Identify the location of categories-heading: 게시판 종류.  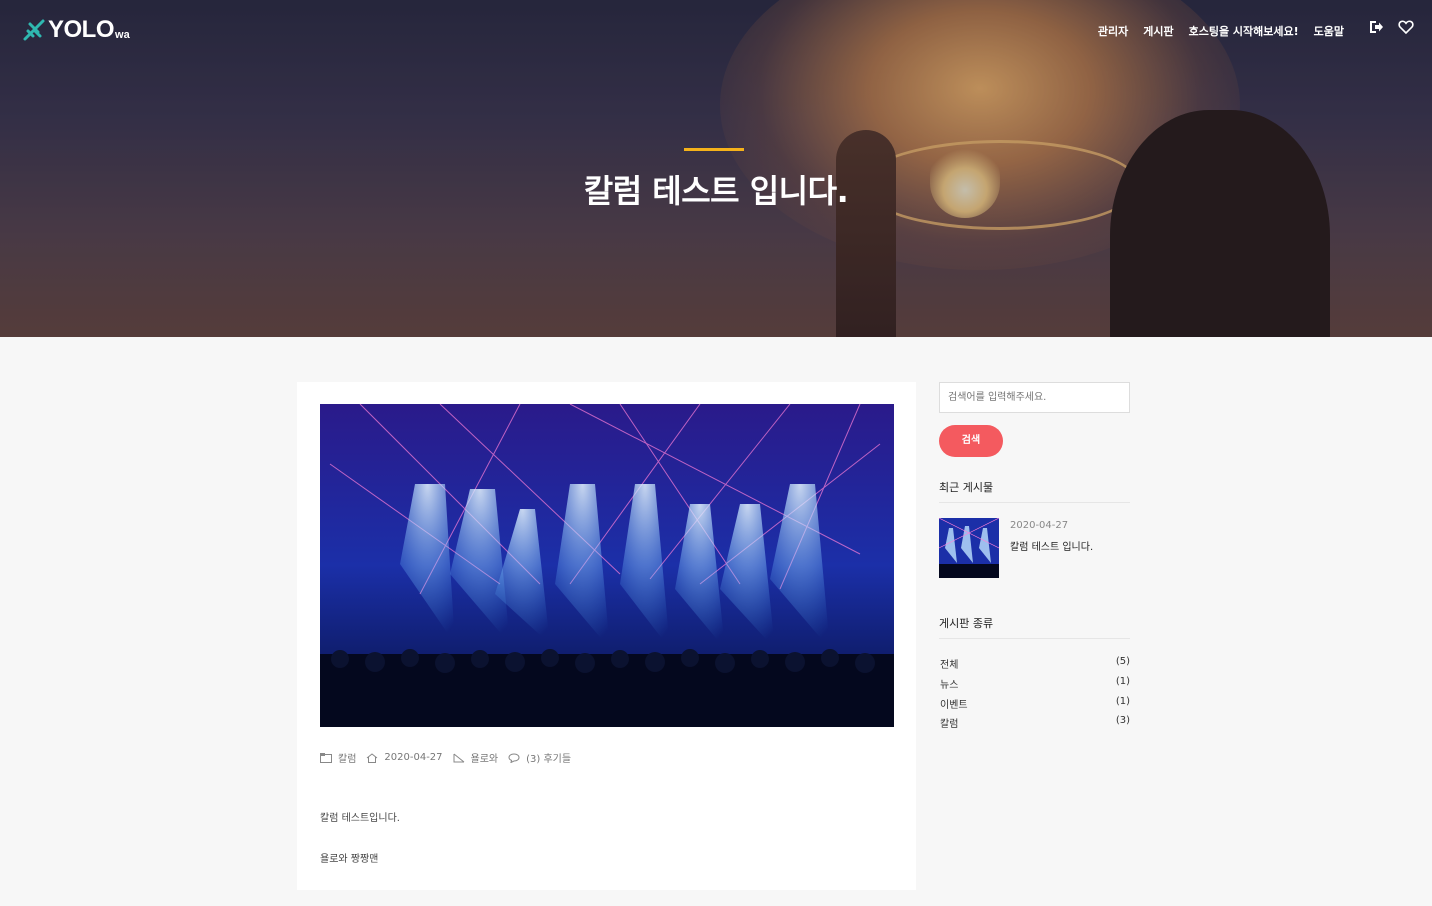
(966, 623).